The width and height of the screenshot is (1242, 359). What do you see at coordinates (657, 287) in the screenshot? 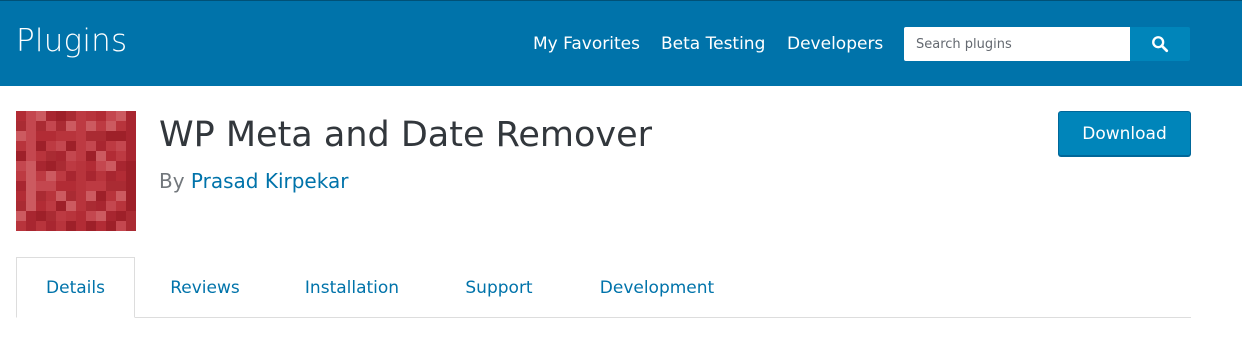
I see `tab-development: Development` at bounding box center [657, 287].